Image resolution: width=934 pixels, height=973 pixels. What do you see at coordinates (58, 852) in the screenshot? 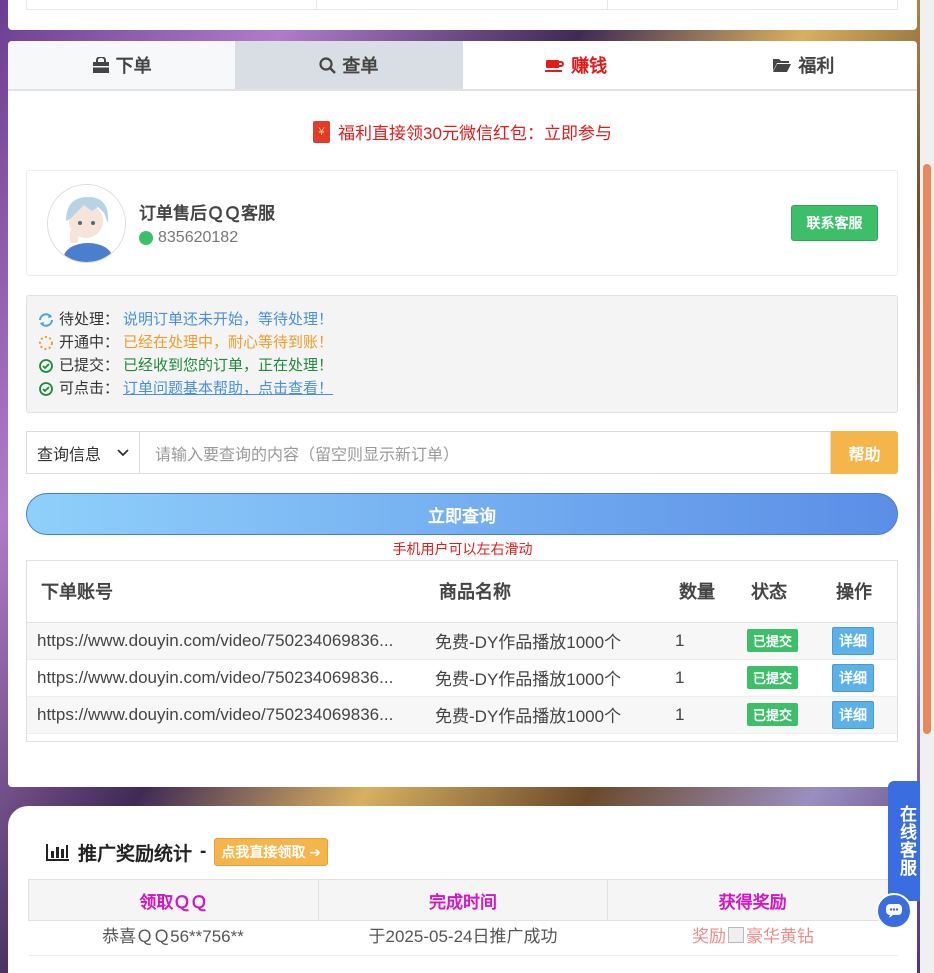
I see `bar-chart-icon` at bounding box center [58, 852].